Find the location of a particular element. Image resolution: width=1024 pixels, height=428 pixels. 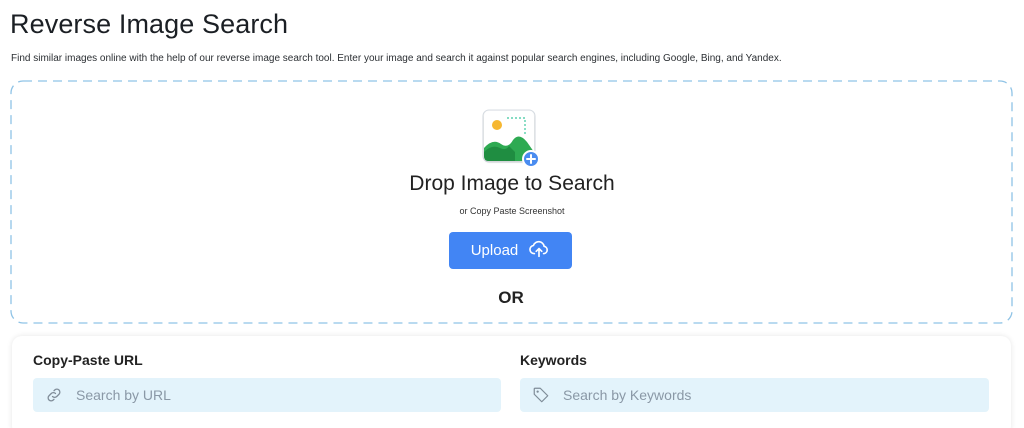

upload-button-label: Upload is located at coordinates (494, 250).